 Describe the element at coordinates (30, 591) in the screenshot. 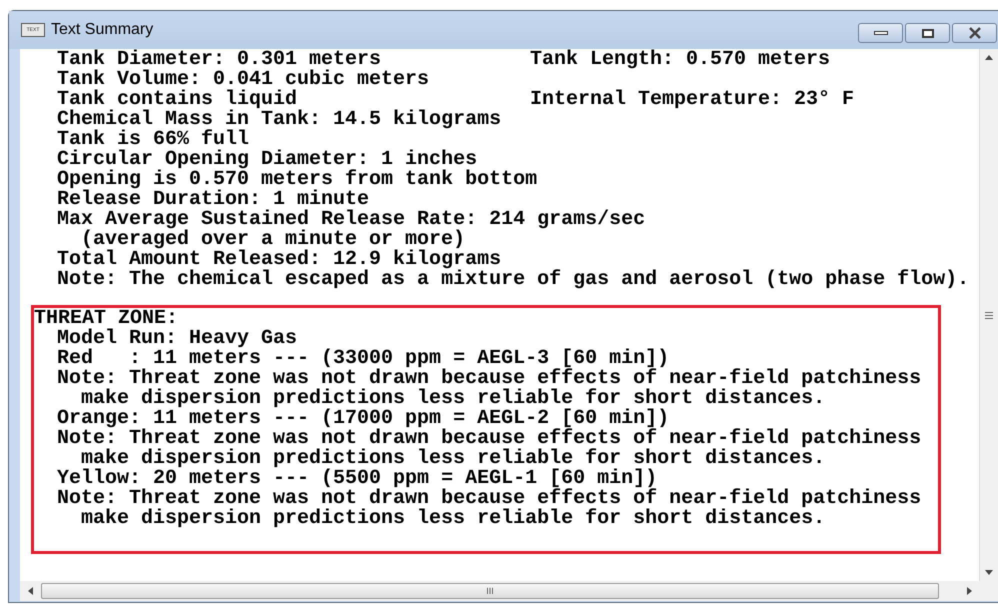

I see `scroll-left-icon` at that location.